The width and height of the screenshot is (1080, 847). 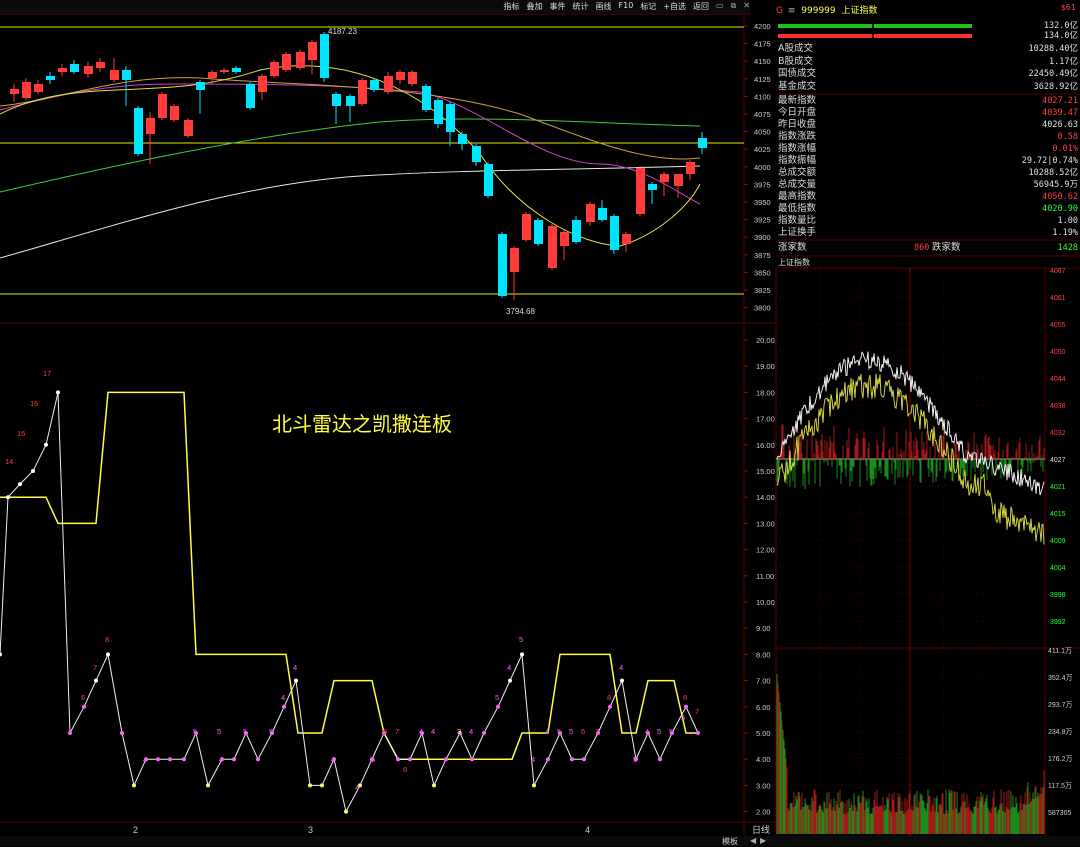 I want to click on quote-header: G ≡ 999999 上证指数 $61, so click(x=926, y=10).